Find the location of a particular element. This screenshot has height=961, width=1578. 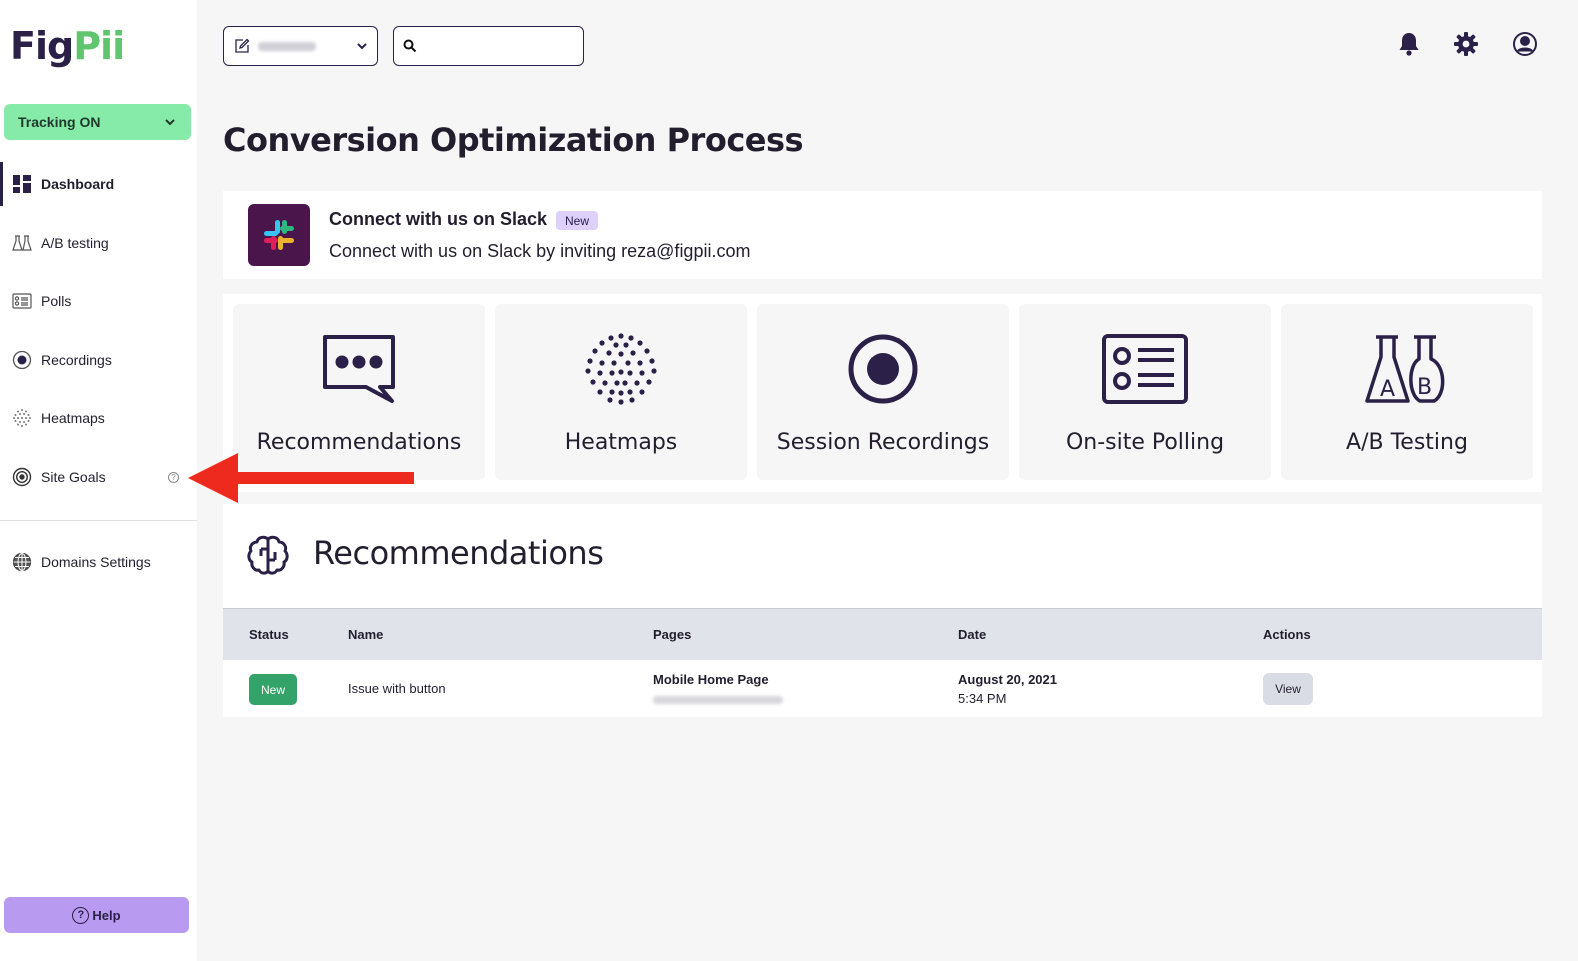

feature-card-label: Session Recordings is located at coordinates (883, 442).